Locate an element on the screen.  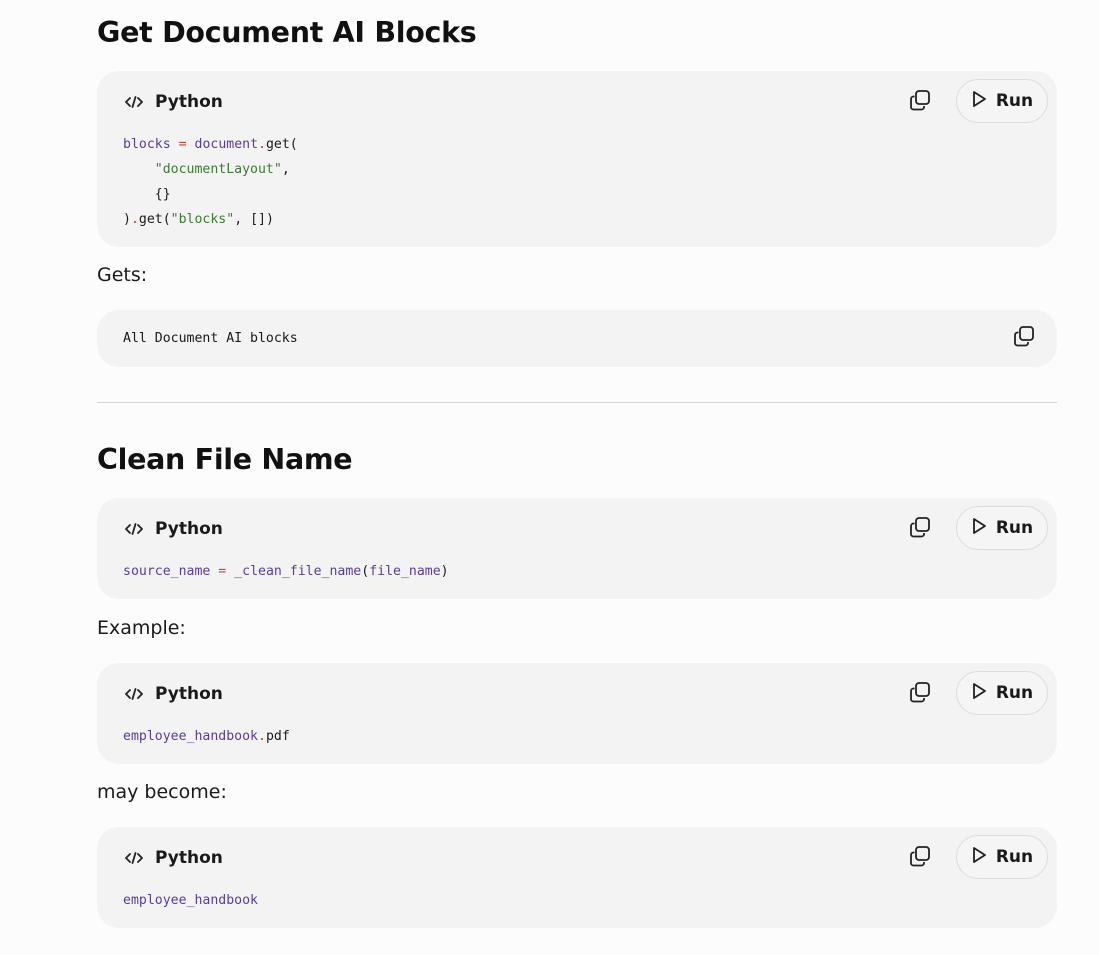
example-label: Example: is located at coordinates (141, 628).